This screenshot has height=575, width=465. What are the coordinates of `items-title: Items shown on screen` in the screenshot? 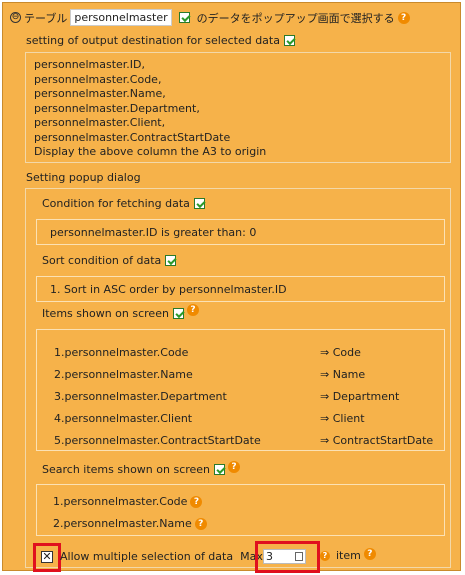 It's located at (105, 313).